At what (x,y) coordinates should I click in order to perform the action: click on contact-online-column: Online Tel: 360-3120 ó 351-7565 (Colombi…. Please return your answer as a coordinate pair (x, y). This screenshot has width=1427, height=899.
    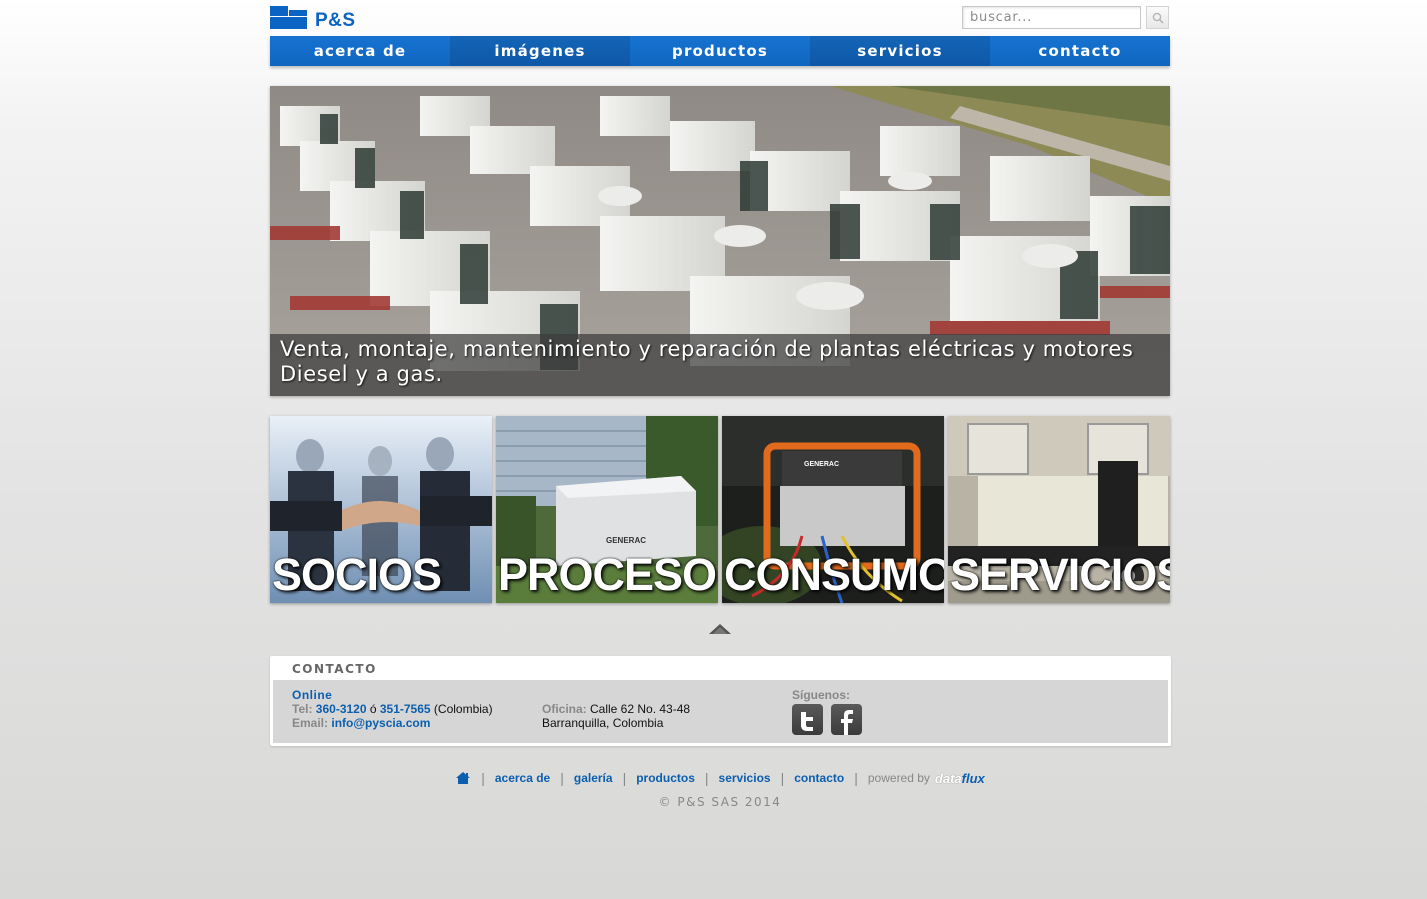
    Looking at the image, I should click on (392, 709).